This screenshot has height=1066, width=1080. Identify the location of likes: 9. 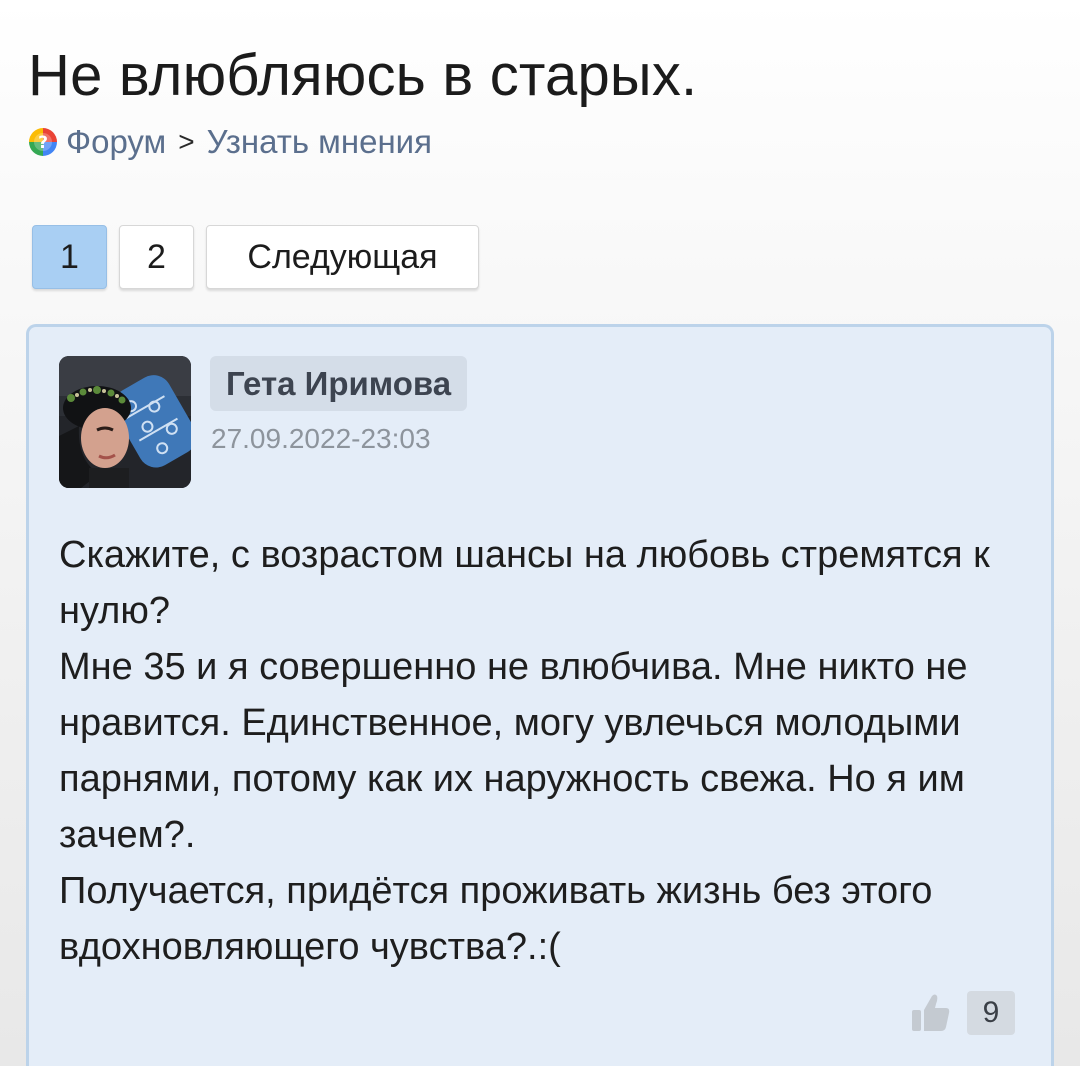
(962, 1013).